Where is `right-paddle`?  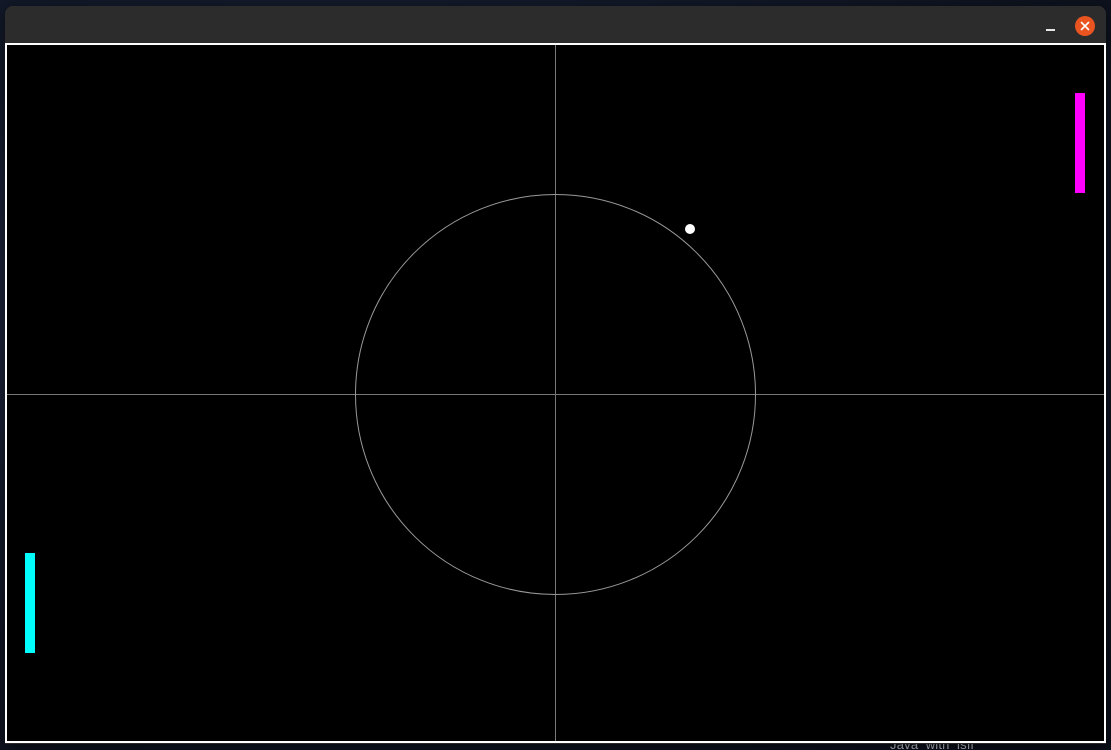
right-paddle is located at coordinates (1080, 143).